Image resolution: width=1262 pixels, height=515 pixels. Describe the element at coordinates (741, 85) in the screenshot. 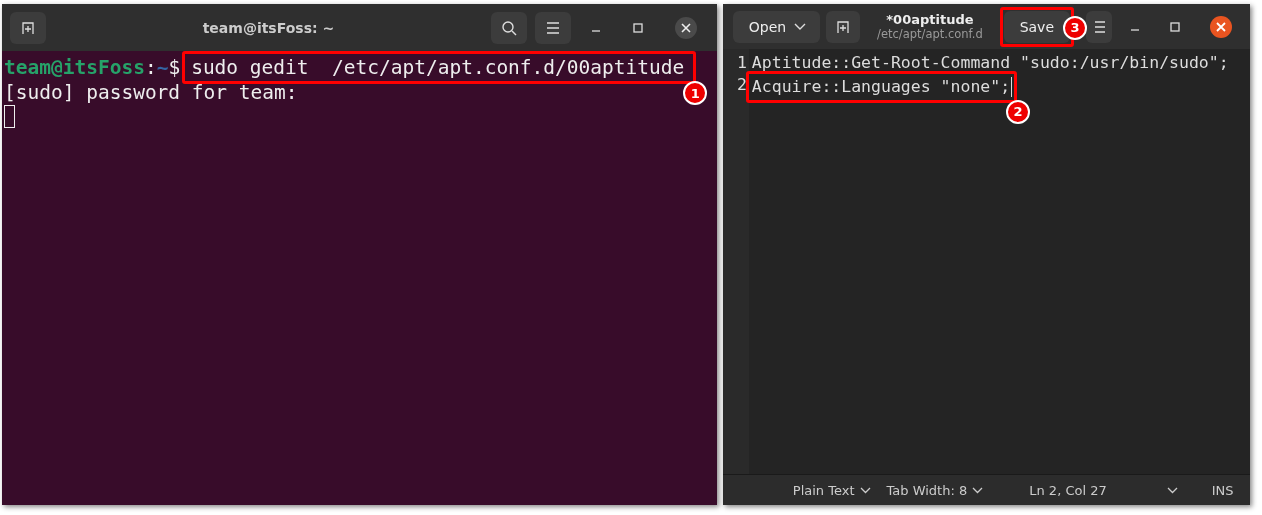

I see `line-number: 2` at that location.